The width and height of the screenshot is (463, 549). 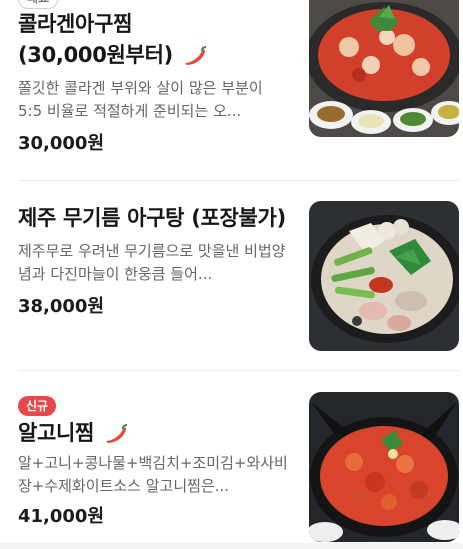 What do you see at coordinates (231, 546) in the screenshot?
I see `bottom-edge` at bounding box center [231, 546].